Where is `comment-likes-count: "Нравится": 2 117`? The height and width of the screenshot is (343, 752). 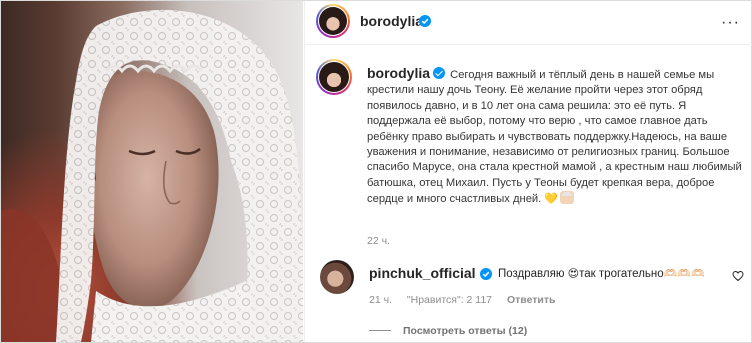
comment-likes-count: "Нравится": 2 117 is located at coordinates (449, 300).